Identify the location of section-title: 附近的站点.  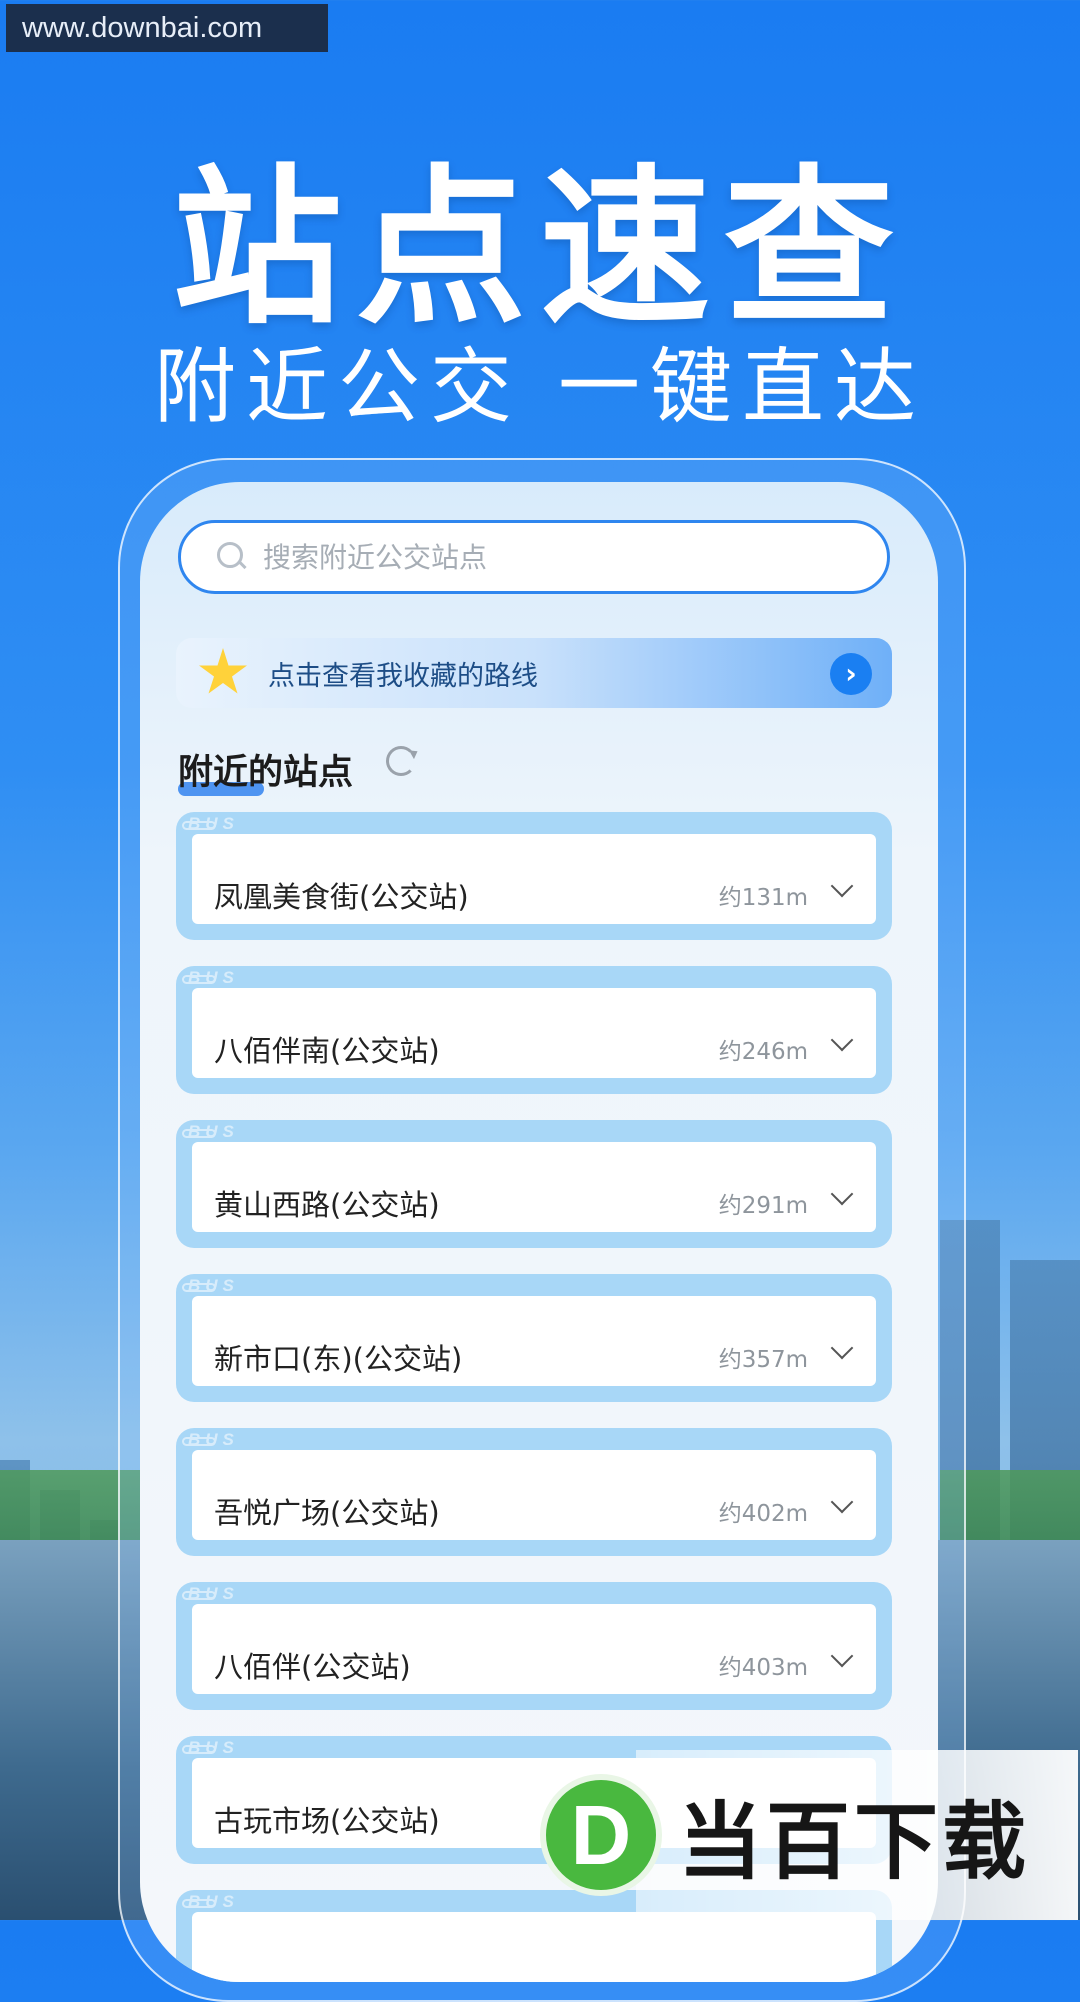
(266, 773).